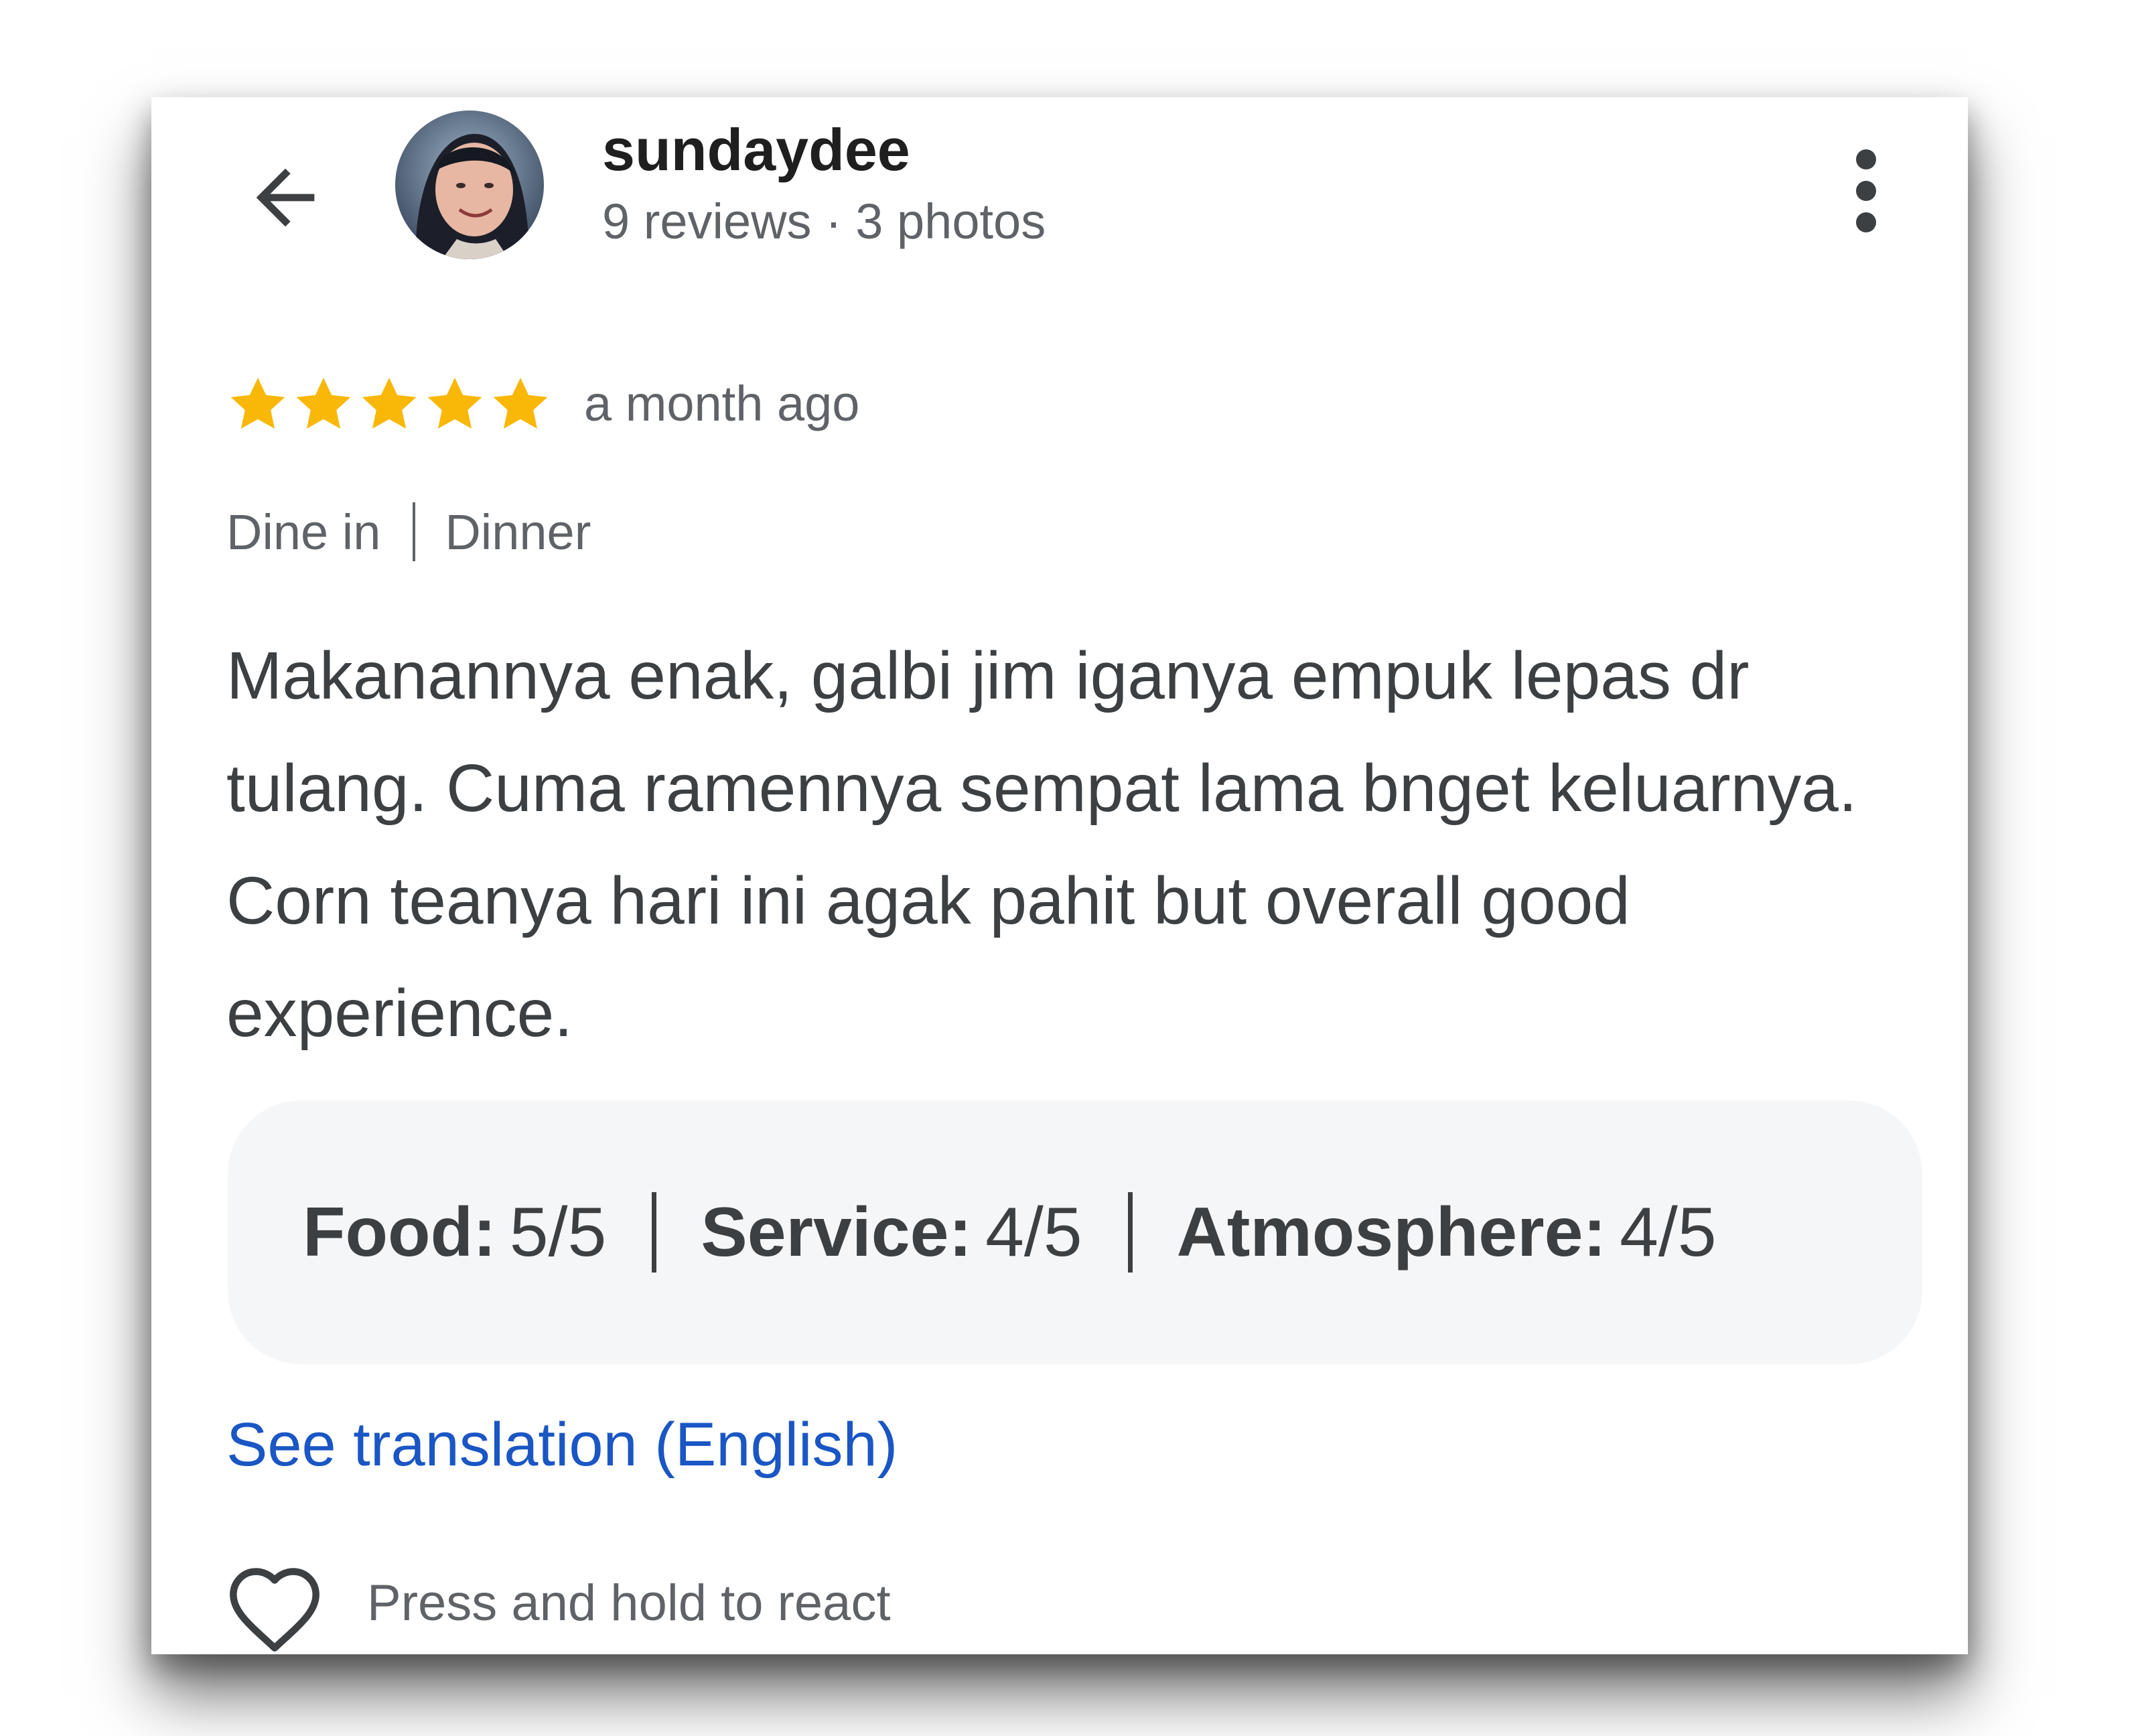 This screenshot has height=1736, width=2134. Describe the element at coordinates (1668, 1232) in the screenshot. I see `atmosphere-rating-value: 4/5` at that location.